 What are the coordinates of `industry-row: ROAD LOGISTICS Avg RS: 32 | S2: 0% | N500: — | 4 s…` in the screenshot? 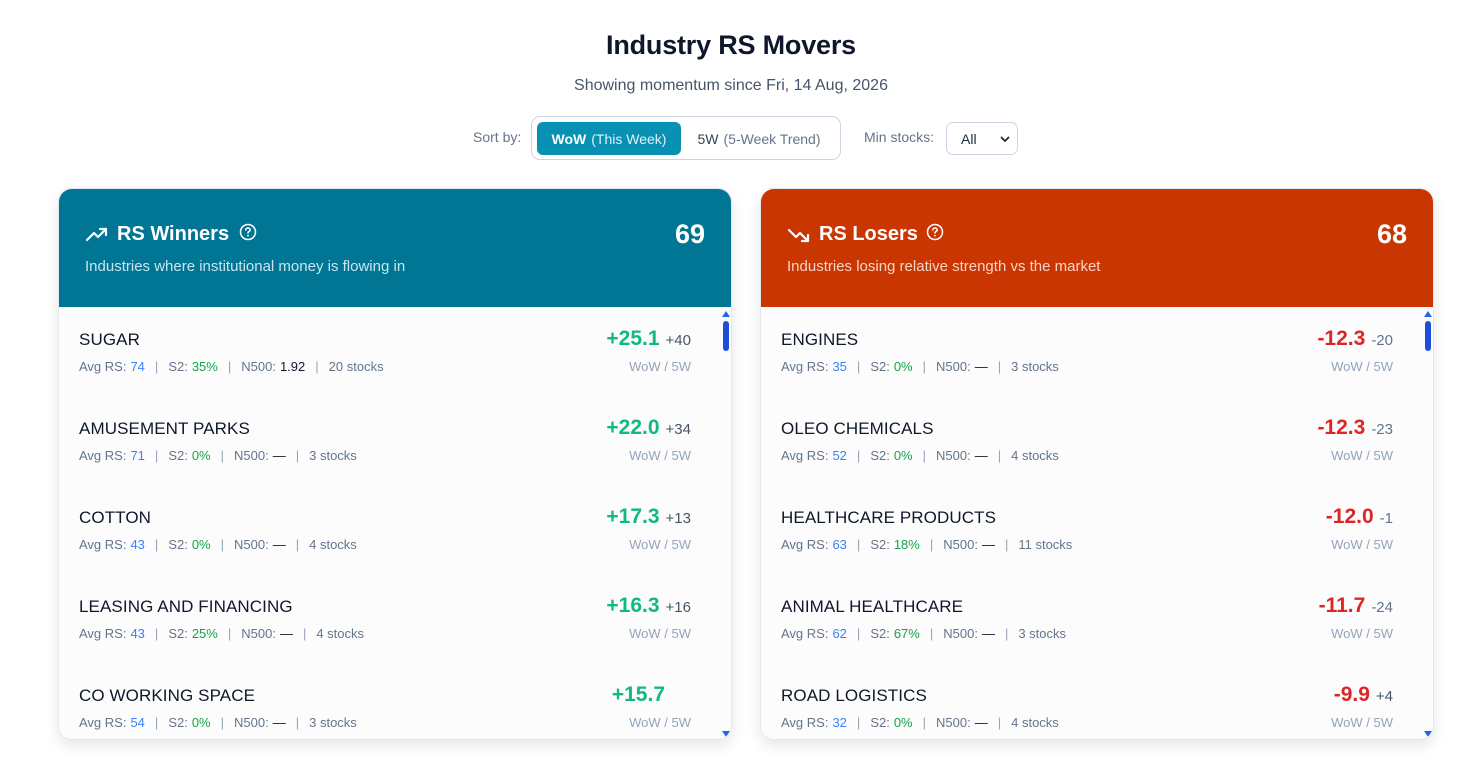 It's located at (1091, 701).